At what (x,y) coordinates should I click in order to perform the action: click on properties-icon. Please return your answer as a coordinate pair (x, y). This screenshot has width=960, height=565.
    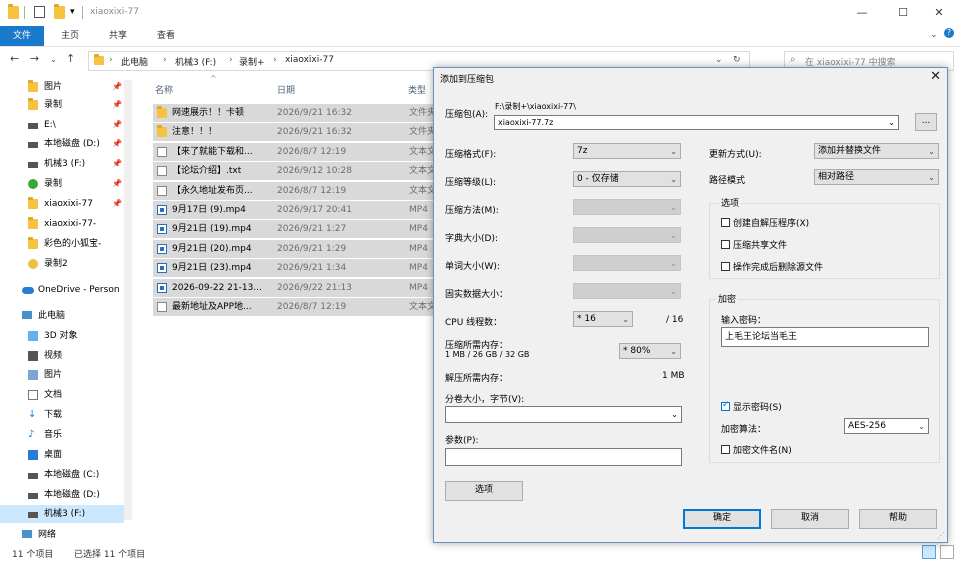
    Looking at the image, I should click on (39, 12).